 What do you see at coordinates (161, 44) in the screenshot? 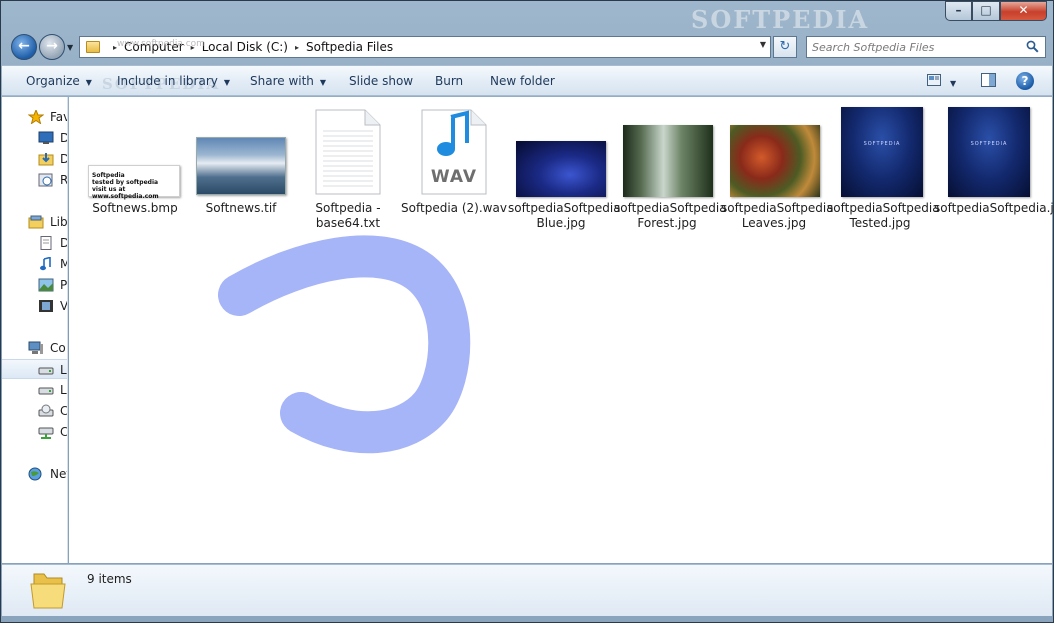
I see `softpedia-url-watermark: www.softpedia.com` at bounding box center [161, 44].